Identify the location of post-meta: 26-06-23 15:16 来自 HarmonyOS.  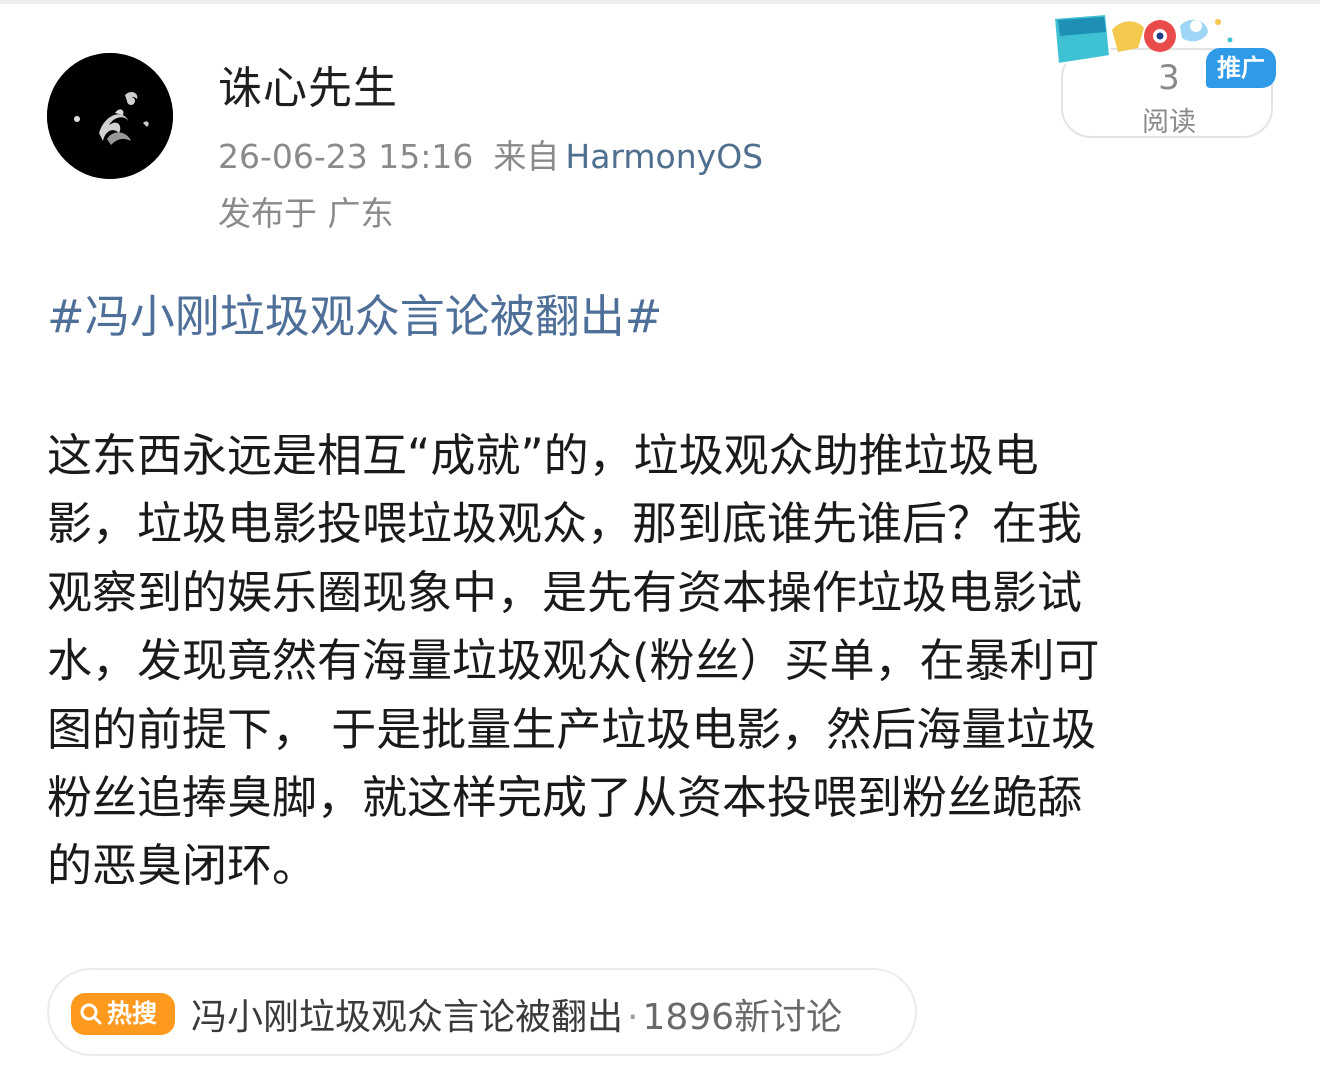
(490, 154).